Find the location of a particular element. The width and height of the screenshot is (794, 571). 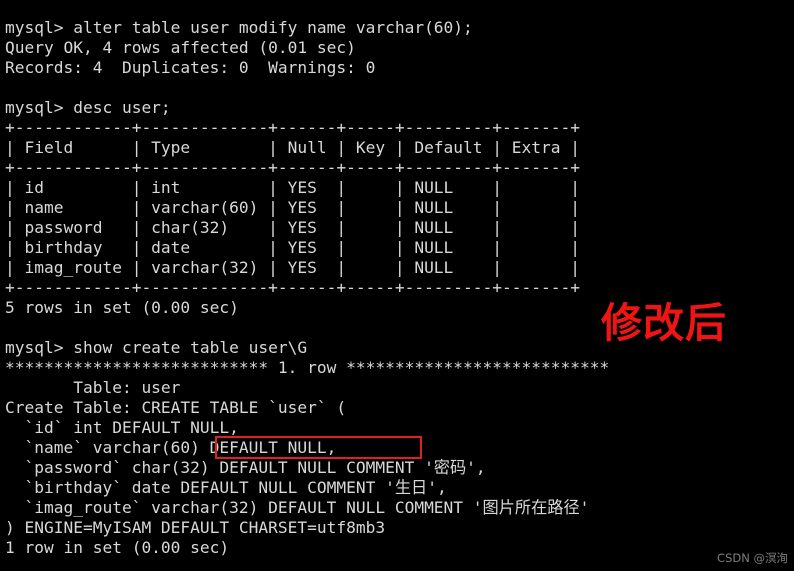

create-table-column-name: `name` varchar(60) DEFAULT NULL, is located at coordinates (171, 447).